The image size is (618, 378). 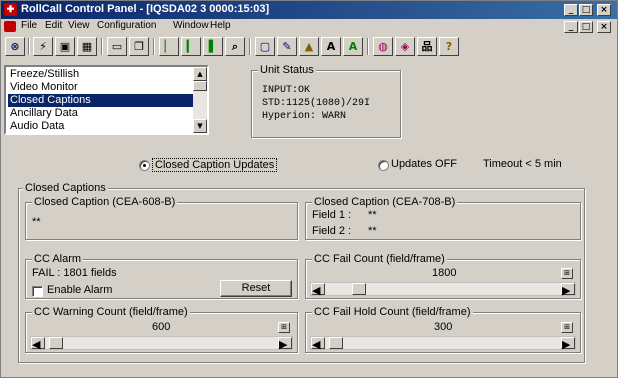 What do you see at coordinates (522, 164) in the screenshot?
I see `timeout-label: Timeout < 5 min` at bounding box center [522, 164].